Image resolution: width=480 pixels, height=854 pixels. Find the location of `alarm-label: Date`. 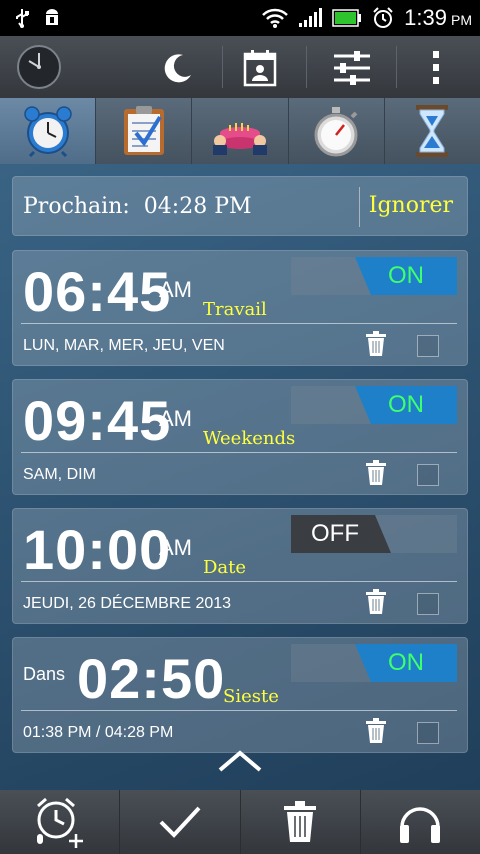

alarm-label: Date is located at coordinates (225, 567).